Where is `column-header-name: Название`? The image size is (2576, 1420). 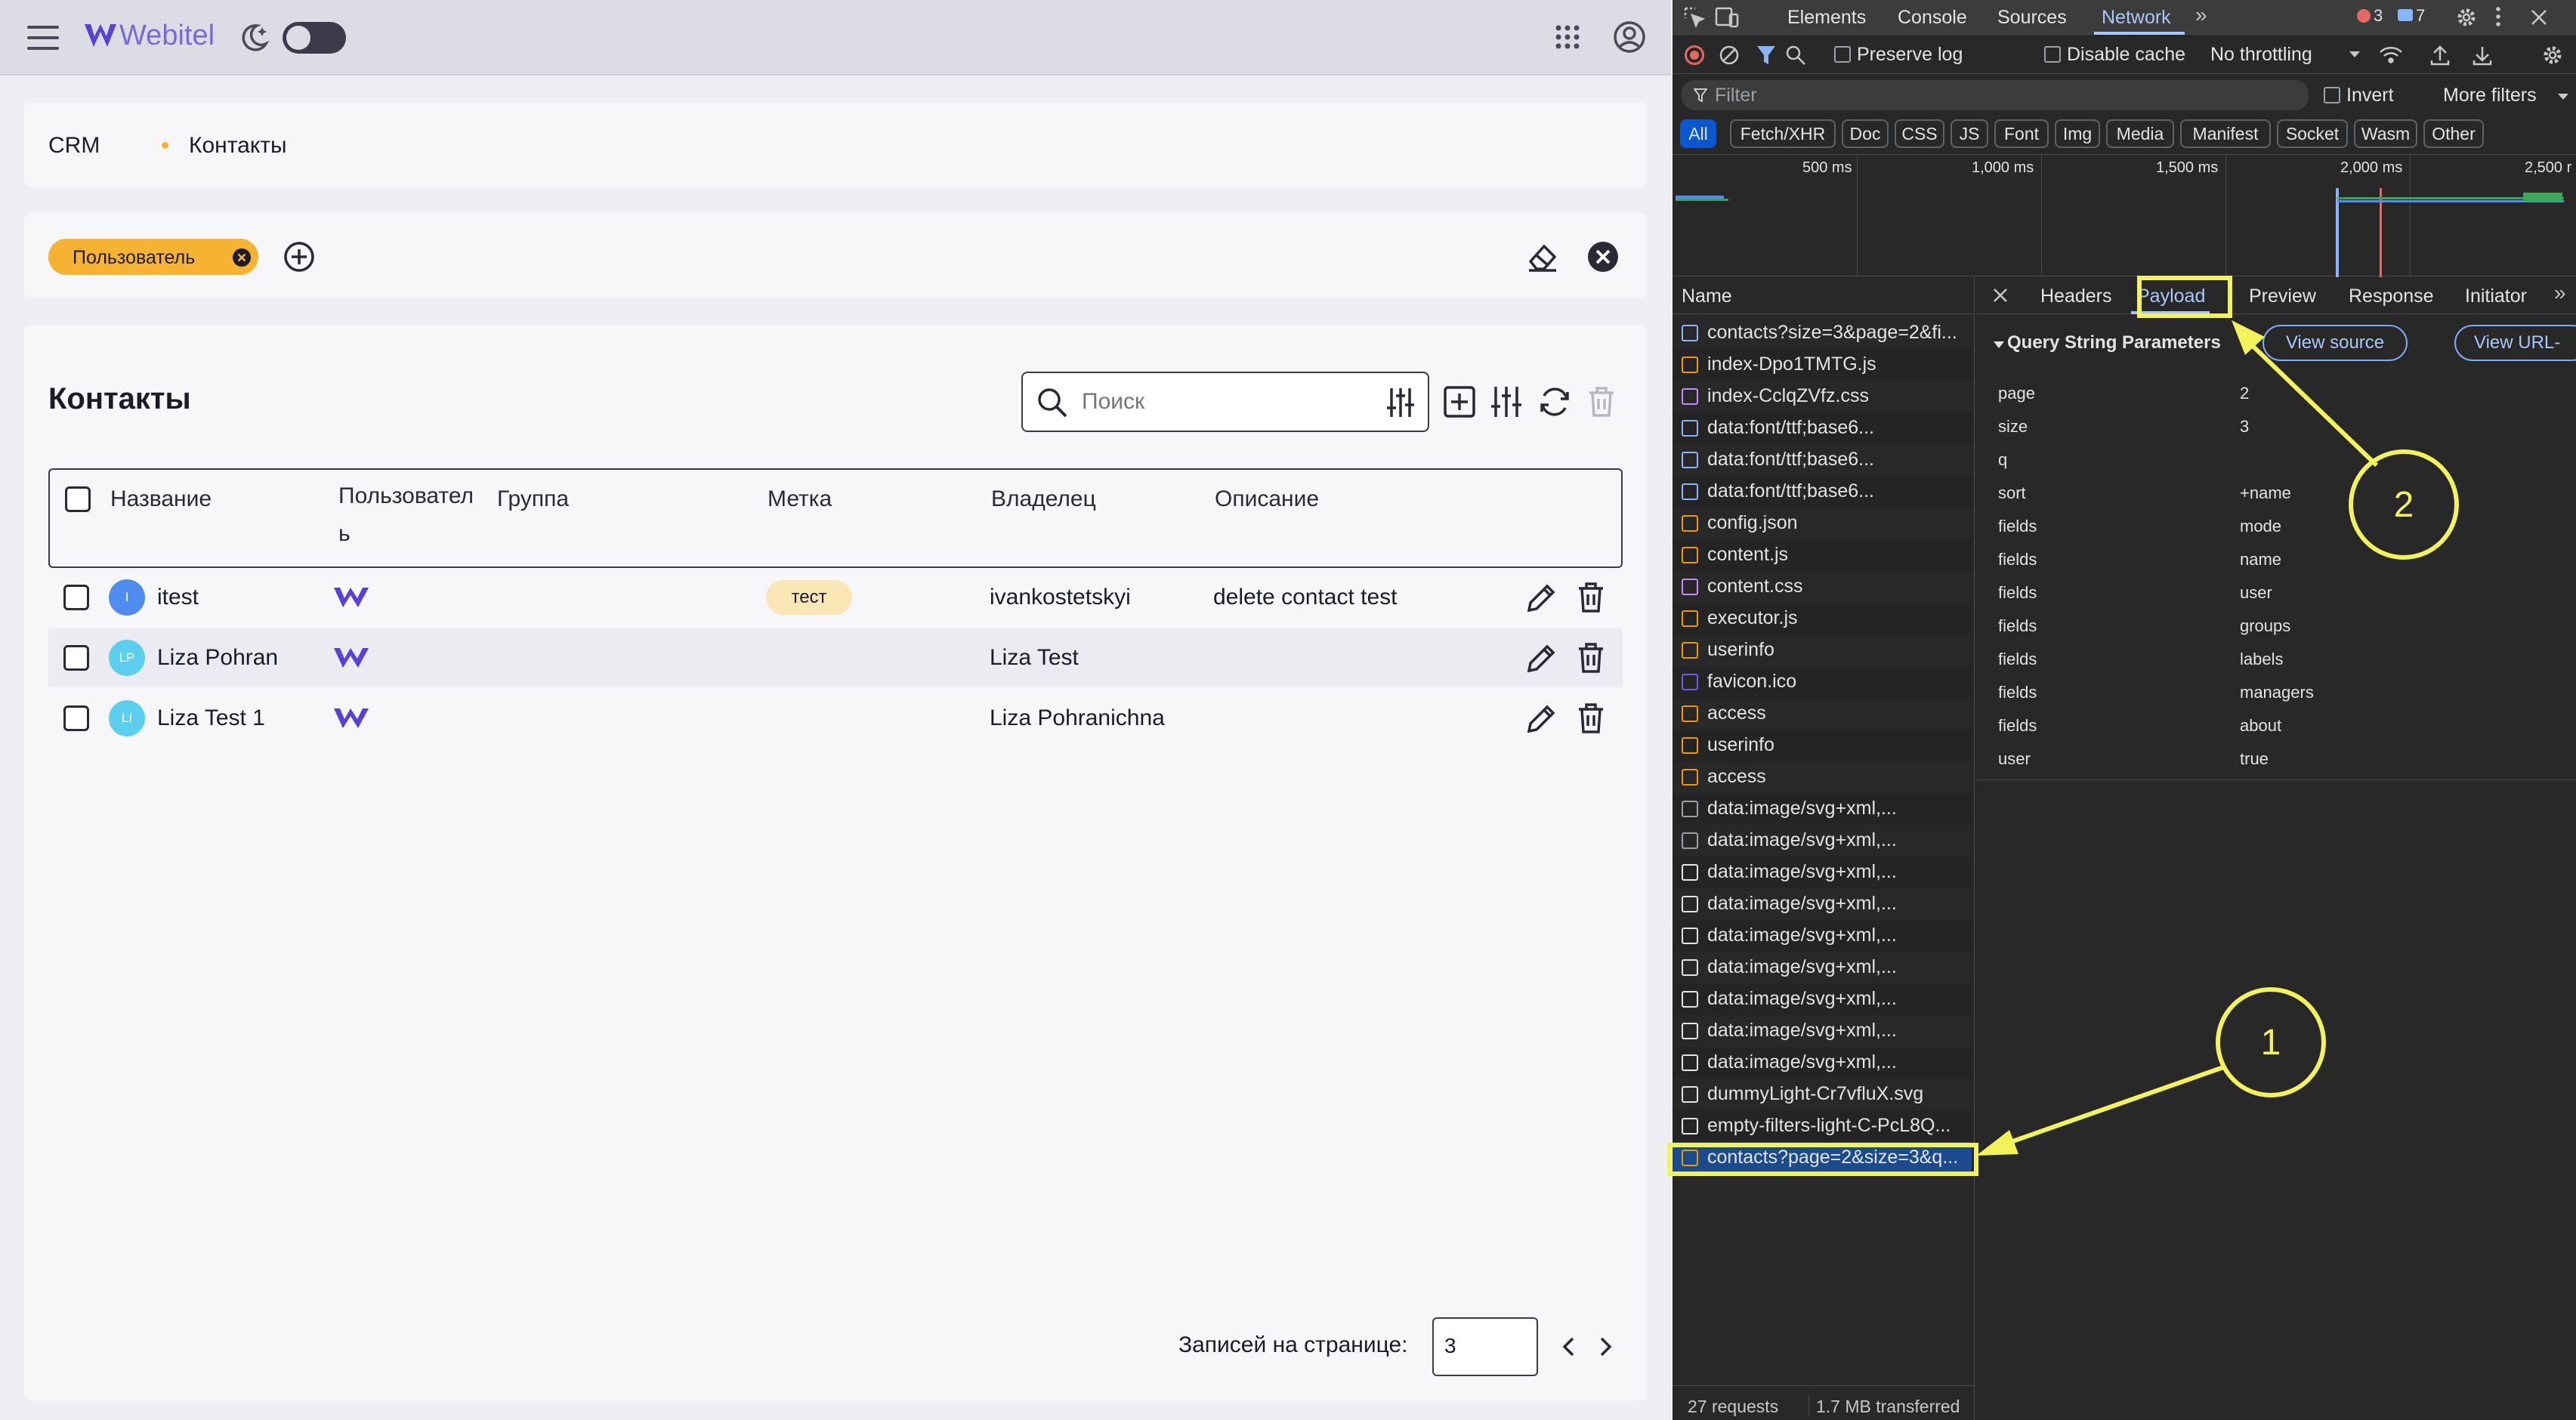
column-header-name: Название is located at coordinates (161, 499).